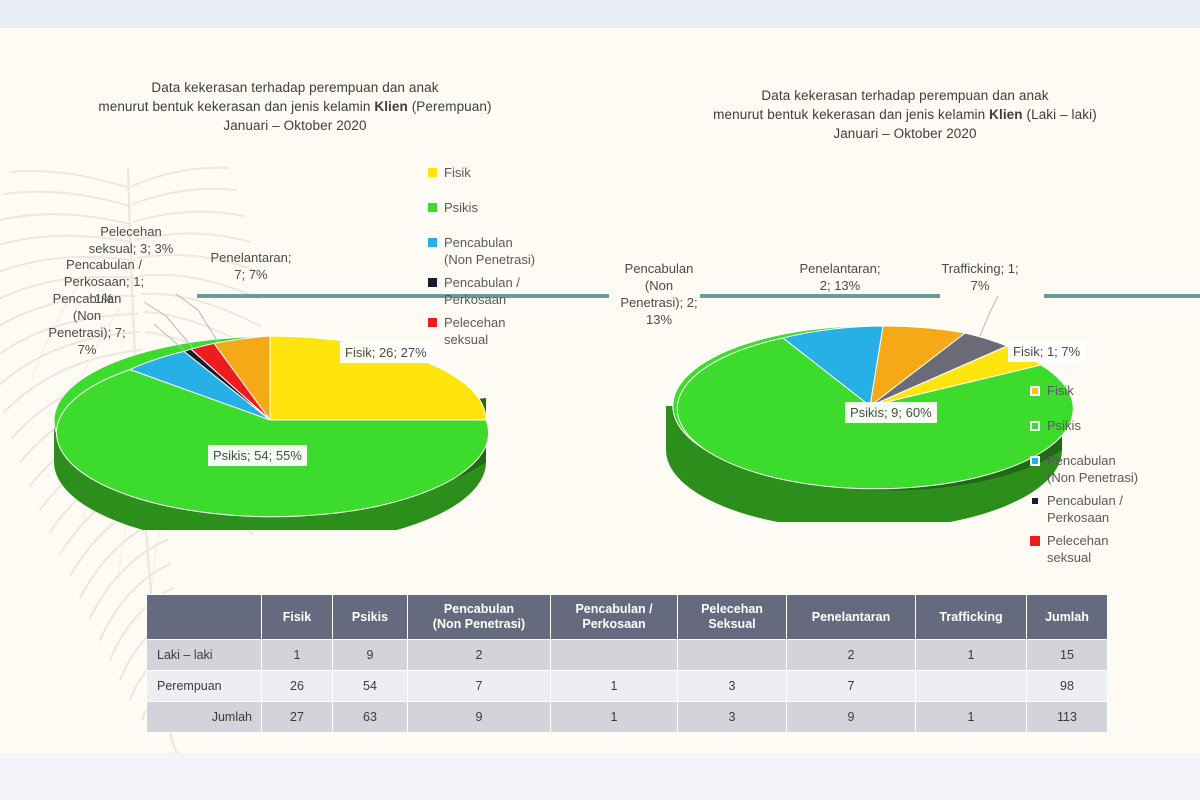  What do you see at coordinates (204, 717) in the screenshot?
I see `row-head-jumlah: Jumlah` at bounding box center [204, 717].